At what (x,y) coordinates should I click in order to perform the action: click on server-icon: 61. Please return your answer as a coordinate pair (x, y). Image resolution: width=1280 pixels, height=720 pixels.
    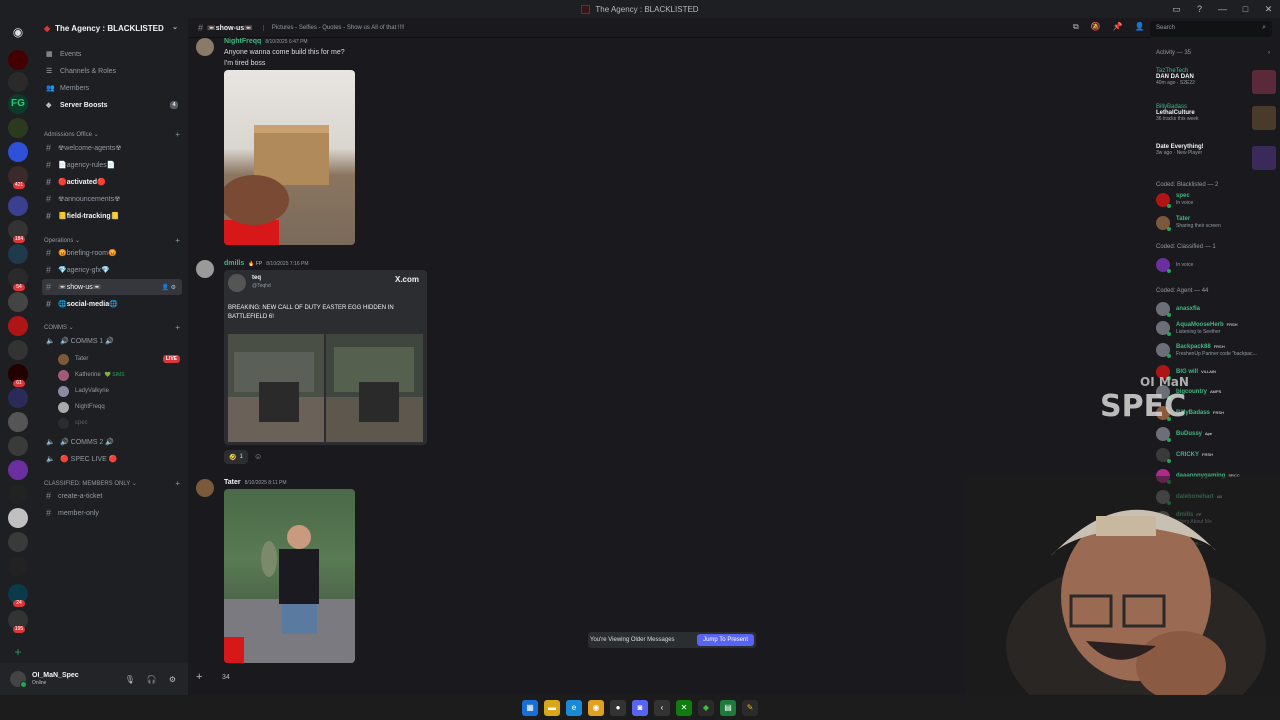
    Looking at the image, I should click on (18, 375).